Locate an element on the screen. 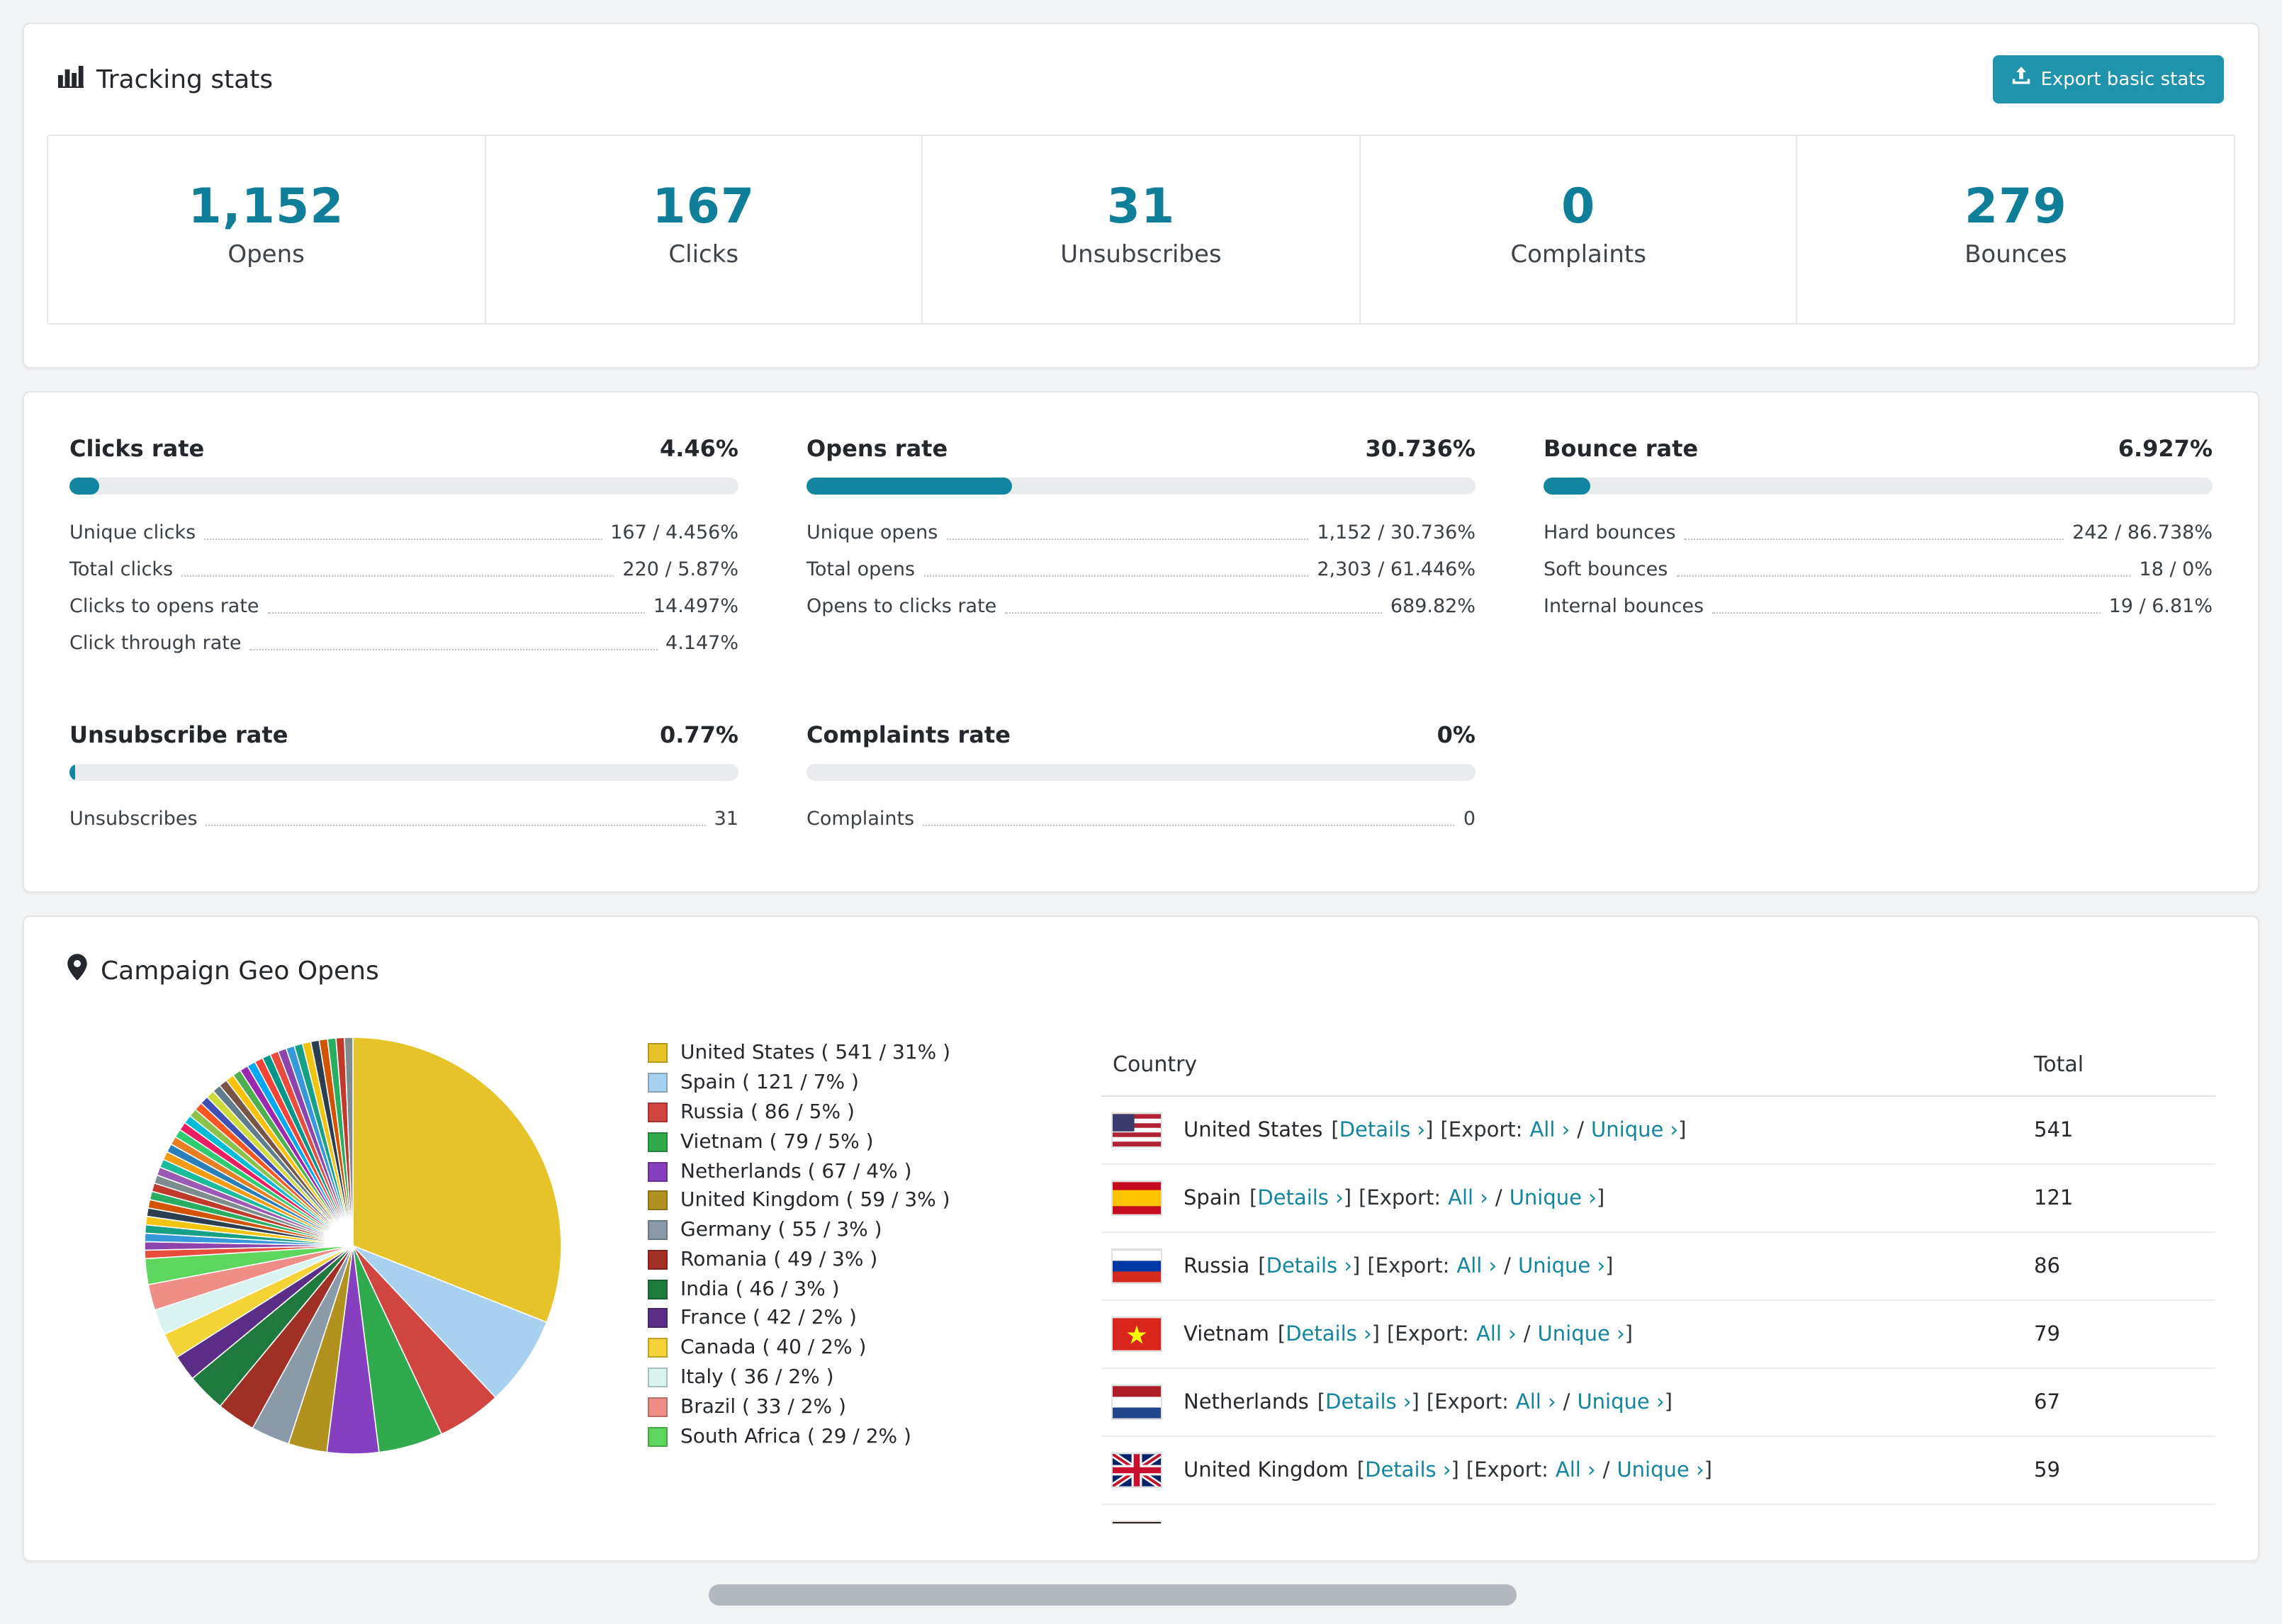  metric-value: 689.82% is located at coordinates (1433, 607).